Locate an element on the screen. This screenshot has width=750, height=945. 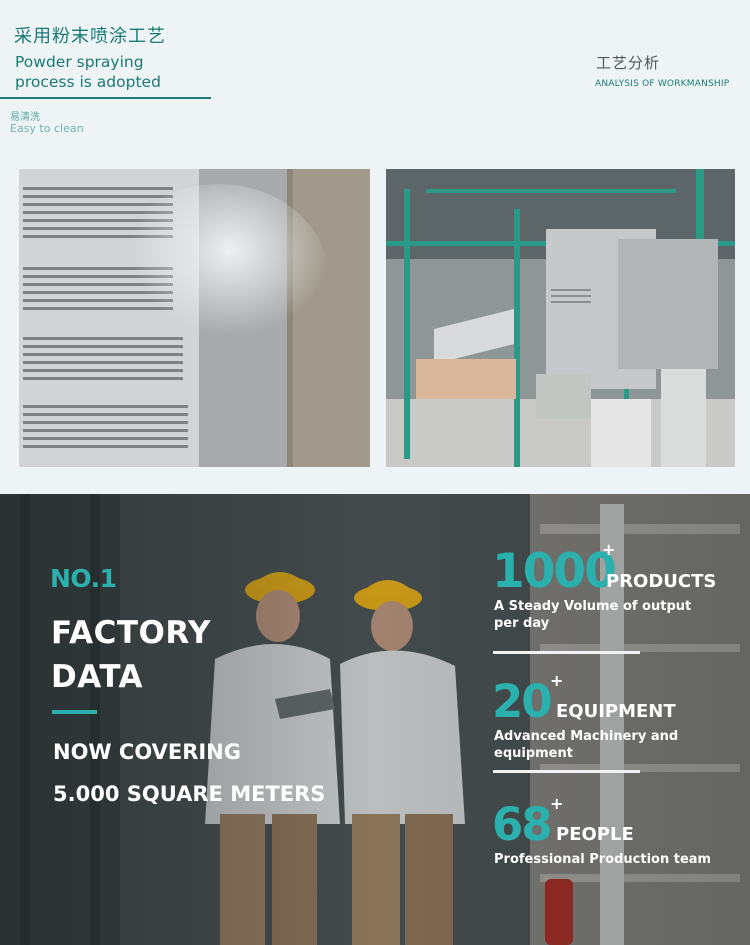
process-title-en: Powder spraying process is adopted is located at coordinates (88, 72).